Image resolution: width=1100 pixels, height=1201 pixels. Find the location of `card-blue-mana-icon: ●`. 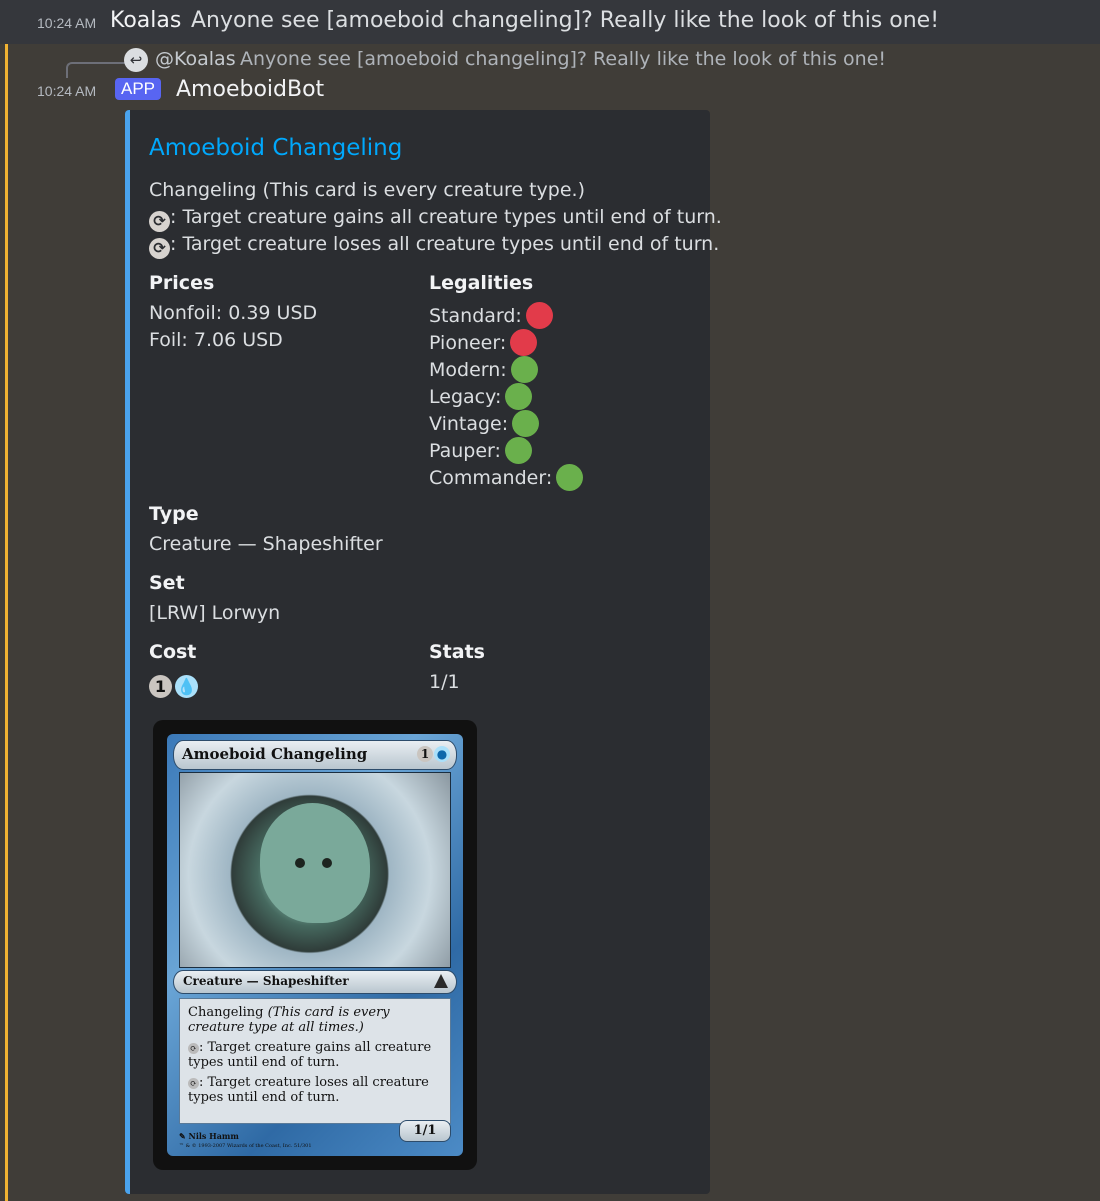

card-blue-mana-icon: ● is located at coordinates (442, 754).